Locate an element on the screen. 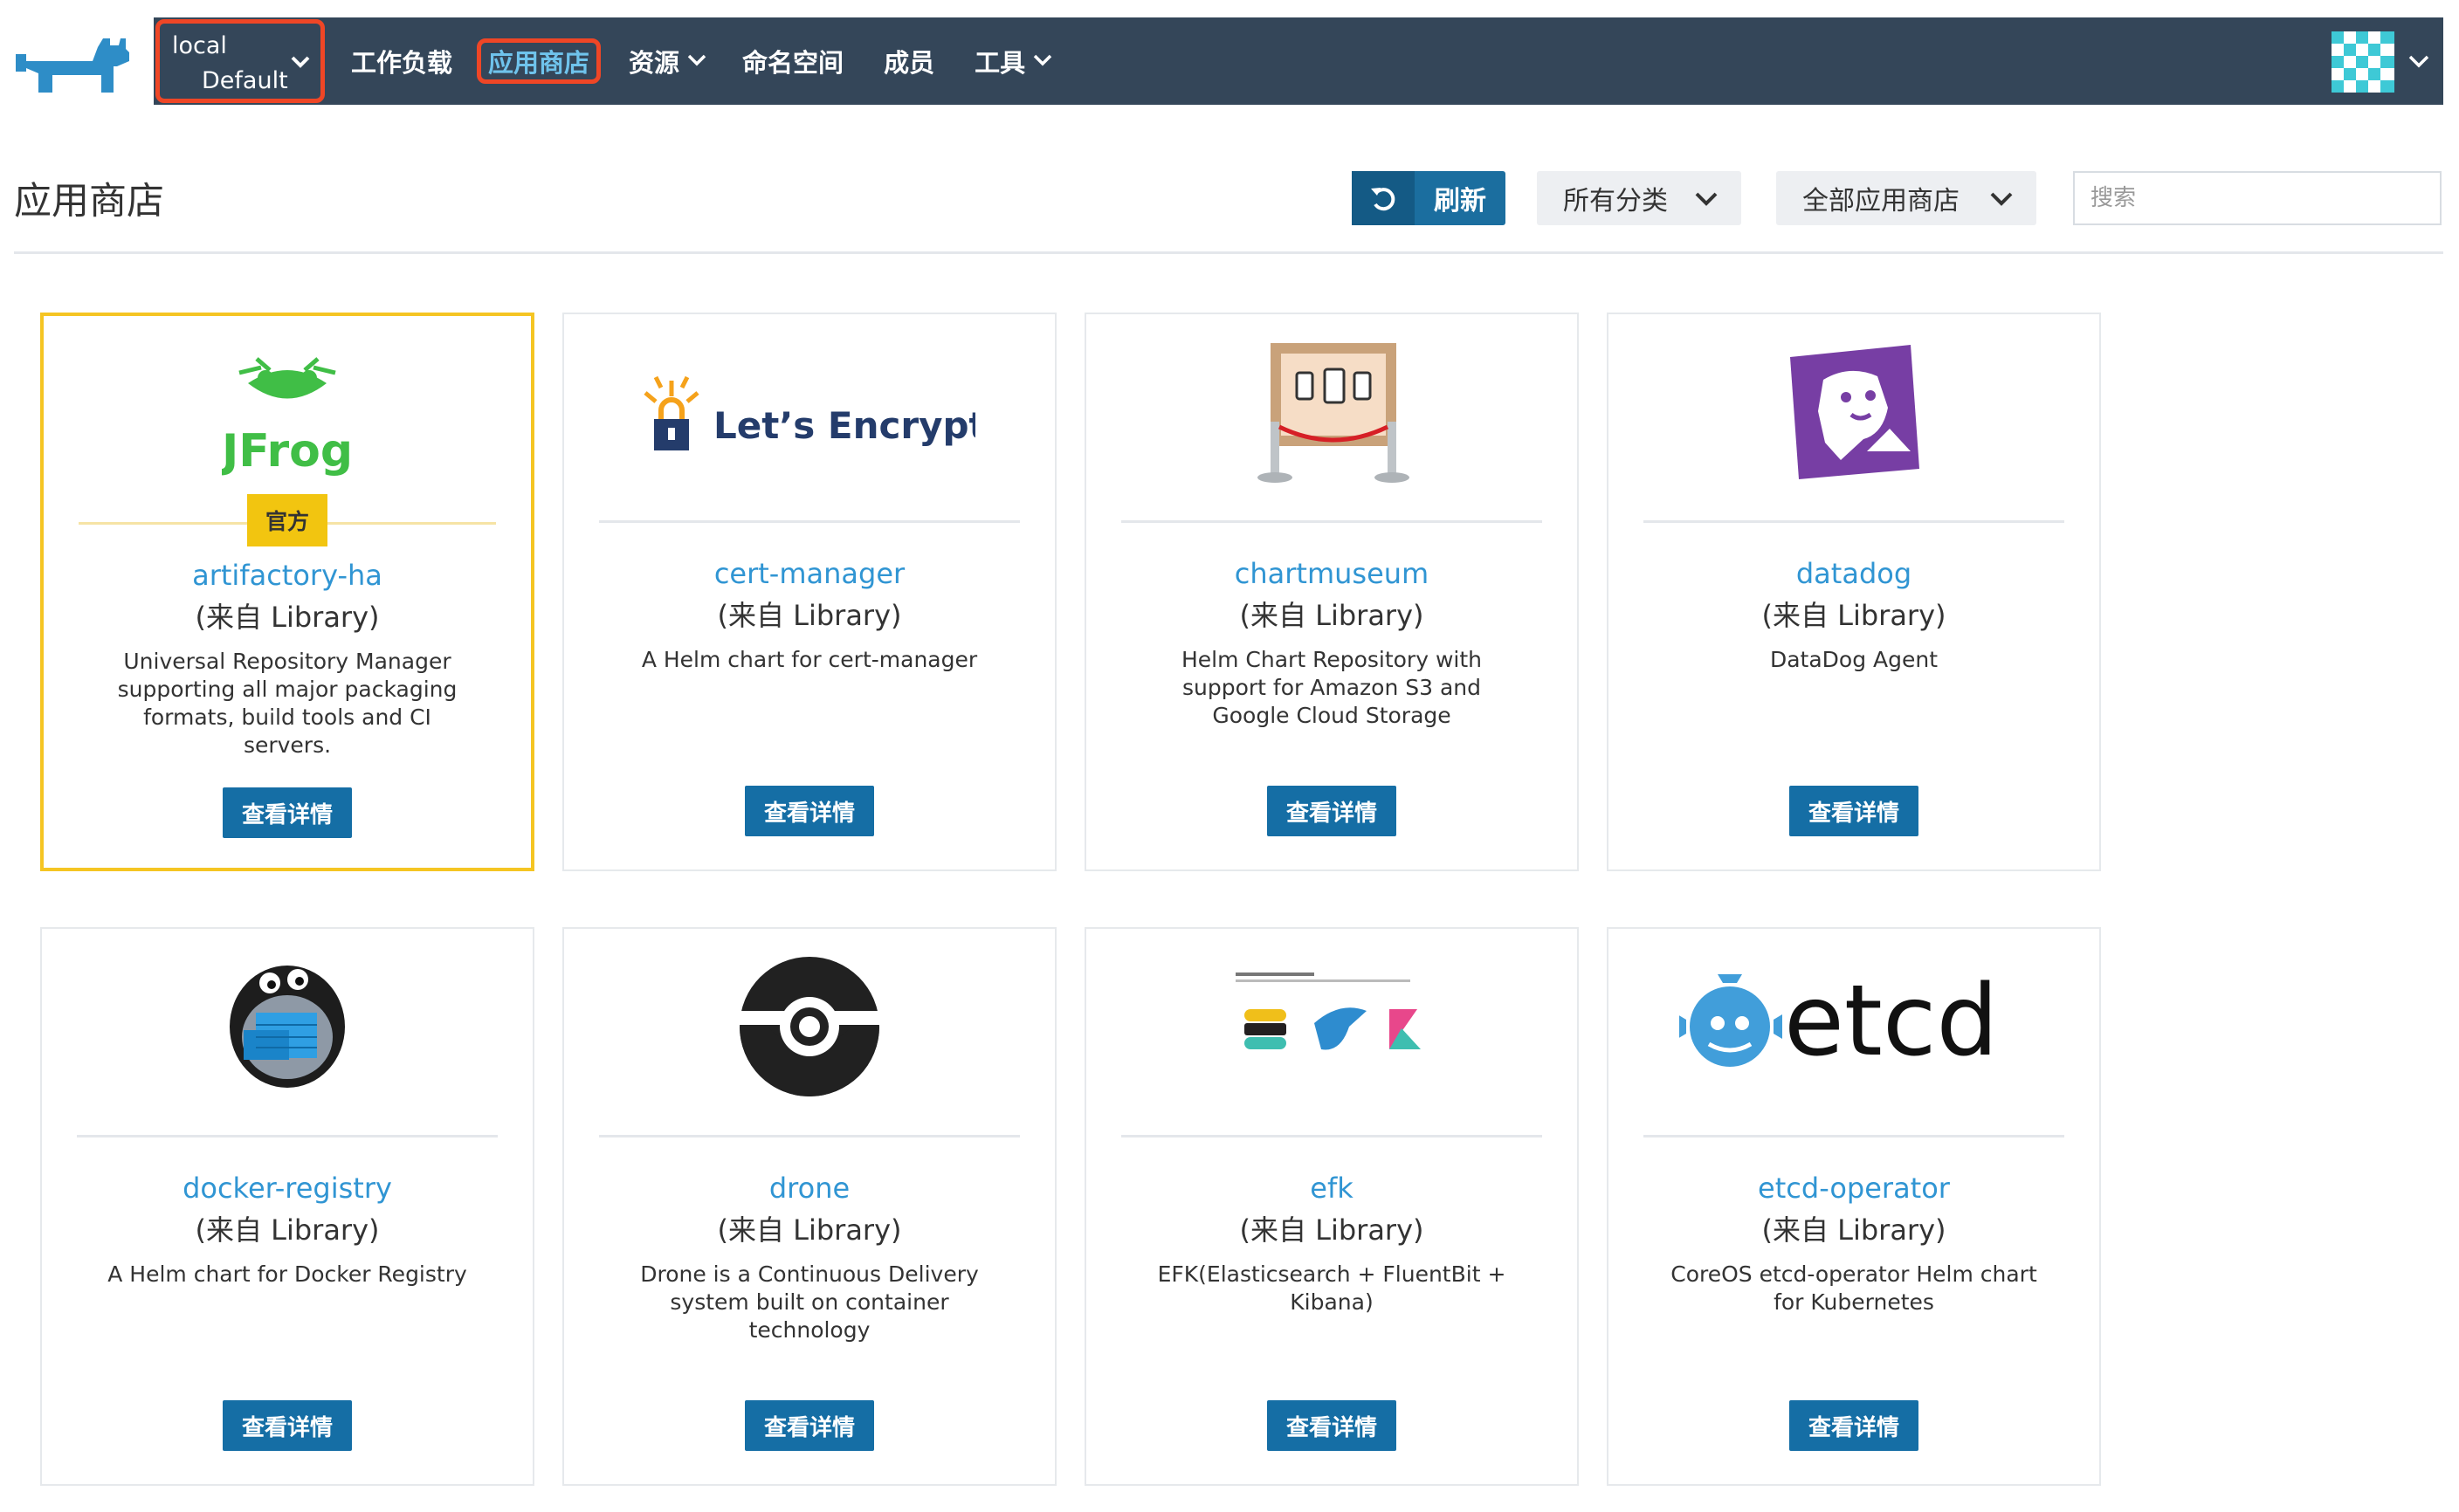 The height and width of the screenshot is (1512, 2459). official-badge: 官方 is located at coordinates (287, 520).